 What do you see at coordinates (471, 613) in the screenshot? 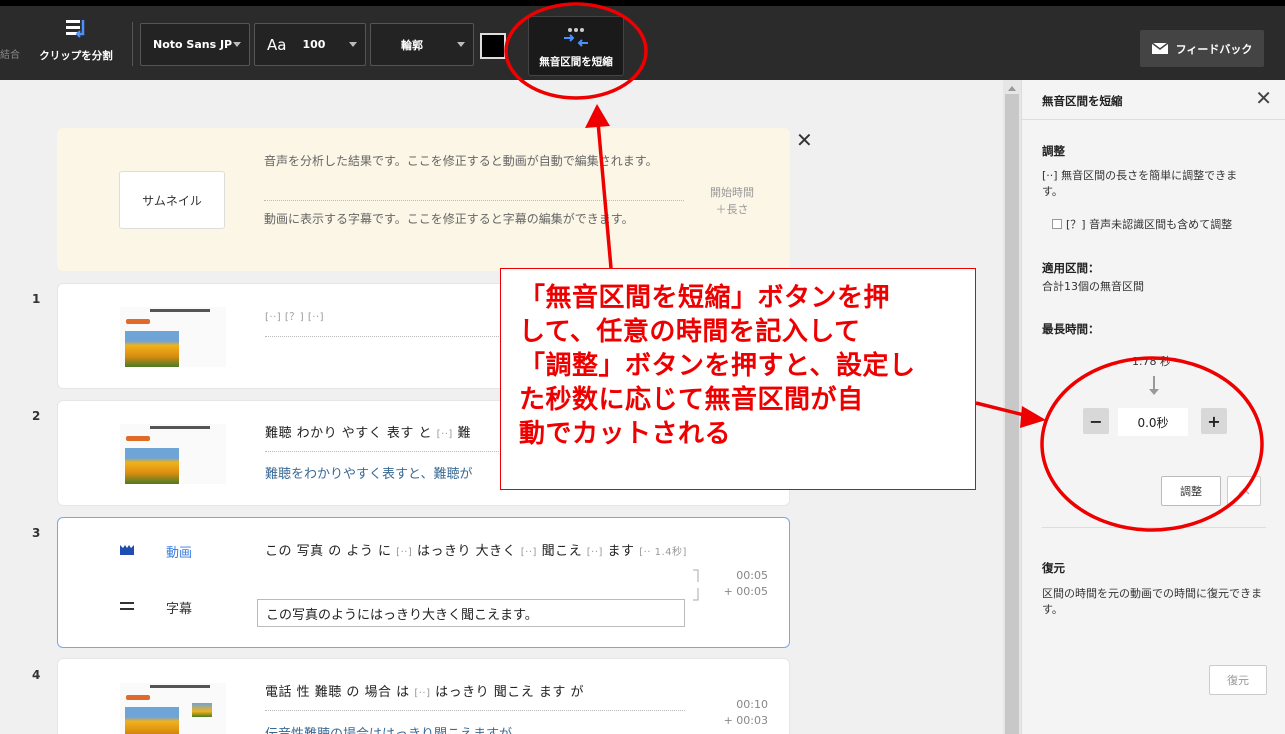
I see `subtitle-input` at bounding box center [471, 613].